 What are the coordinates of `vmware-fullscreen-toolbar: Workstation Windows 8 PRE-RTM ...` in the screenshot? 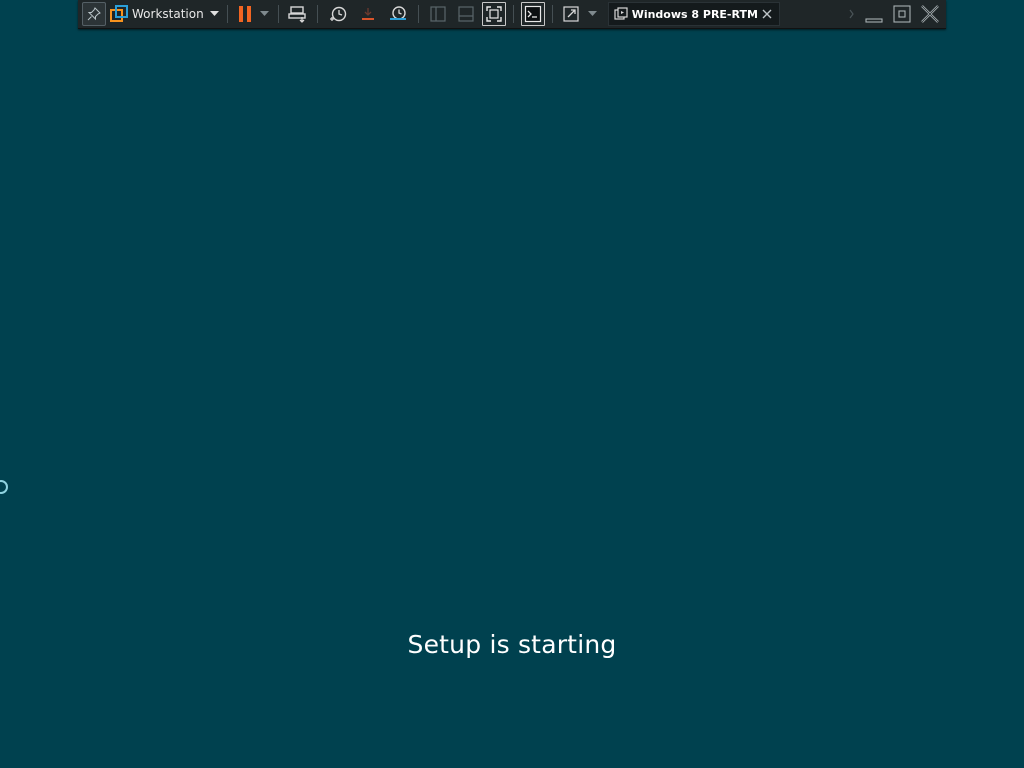 It's located at (512, 14).